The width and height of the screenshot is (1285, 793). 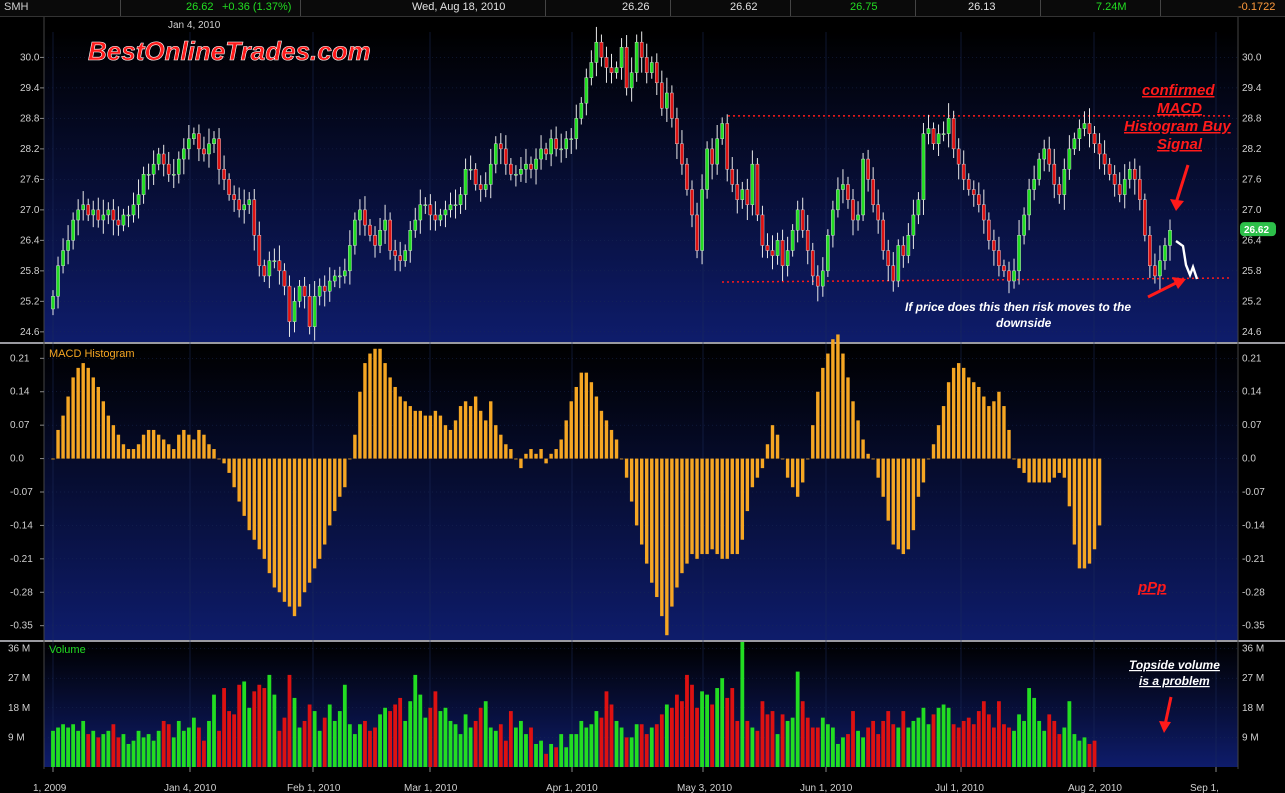 What do you see at coordinates (19, 708) in the screenshot?
I see `volume-tick-label-left: 18 M` at bounding box center [19, 708].